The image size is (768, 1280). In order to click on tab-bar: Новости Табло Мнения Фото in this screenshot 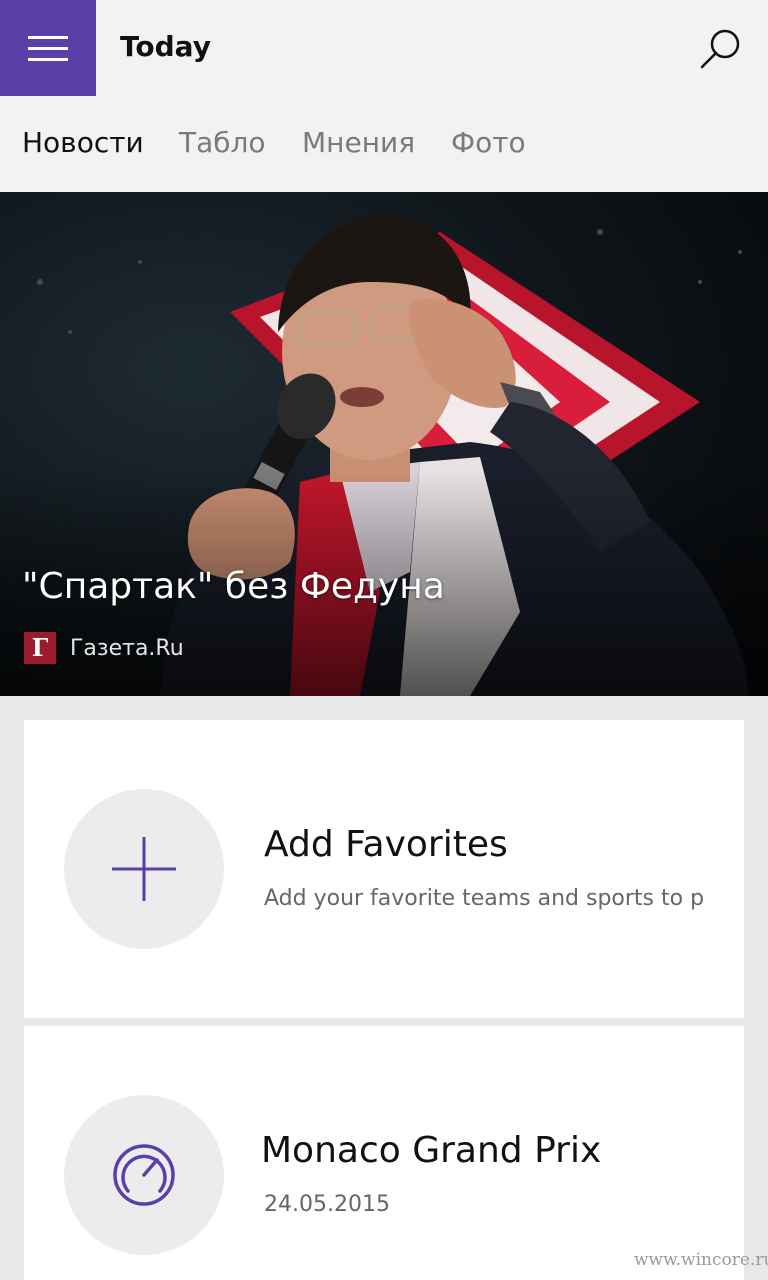, I will do `click(384, 144)`.